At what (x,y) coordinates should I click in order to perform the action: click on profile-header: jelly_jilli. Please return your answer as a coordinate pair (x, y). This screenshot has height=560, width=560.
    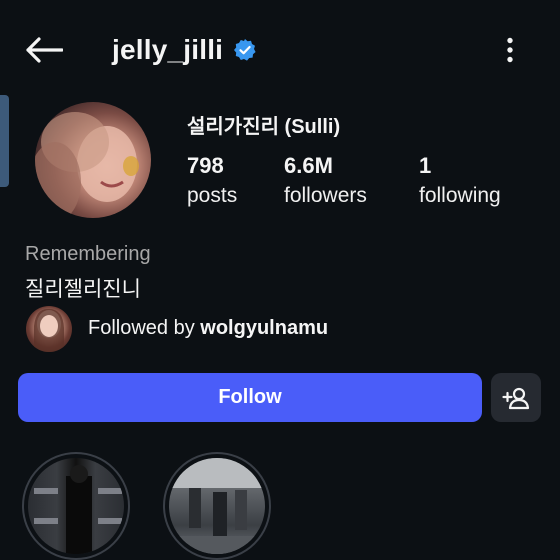
    Looking at the image, I should click on (184, 50).